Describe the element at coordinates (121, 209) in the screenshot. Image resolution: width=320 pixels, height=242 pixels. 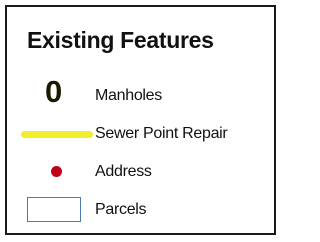
I see `legend-label-parcels: Parcels` at that location.